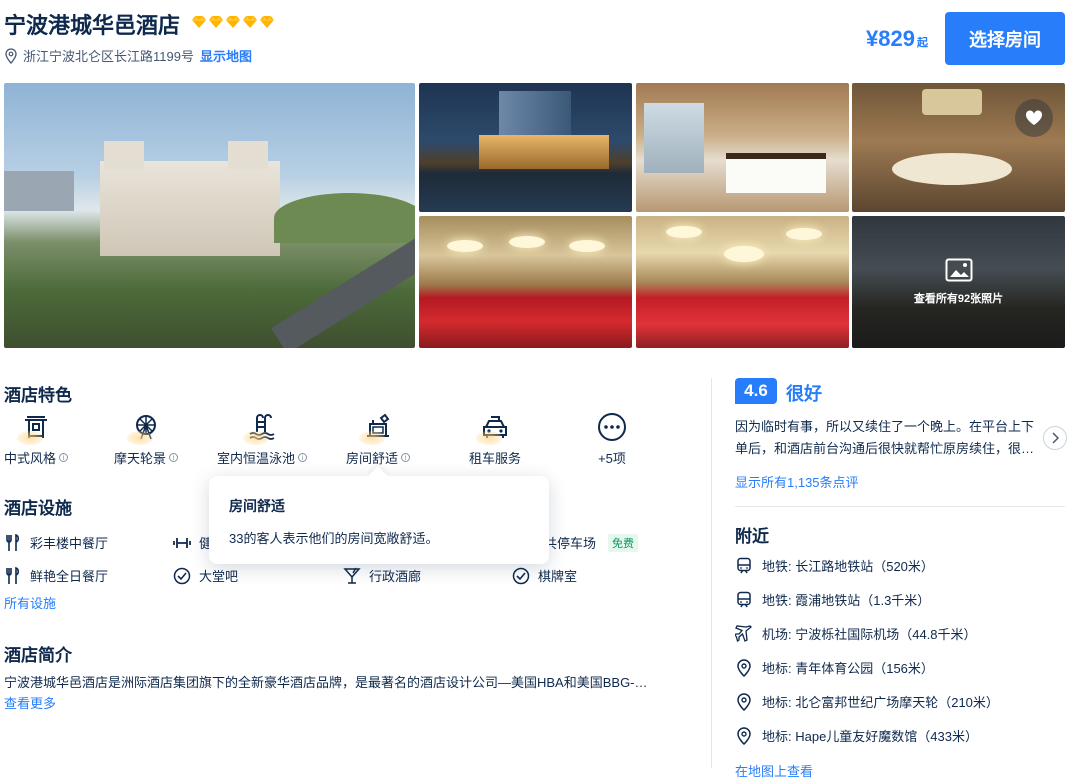  Describe the element at coordinates (674, 138) in the screenshot. I see `room-window` at that location.